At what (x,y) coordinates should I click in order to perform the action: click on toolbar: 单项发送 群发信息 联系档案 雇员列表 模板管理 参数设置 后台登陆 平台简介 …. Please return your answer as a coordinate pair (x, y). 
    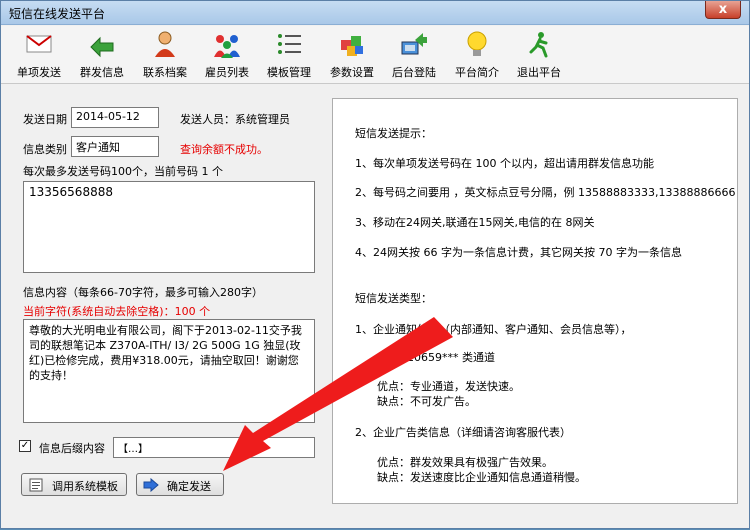
    Looking at the image, I should click on (375, 55).